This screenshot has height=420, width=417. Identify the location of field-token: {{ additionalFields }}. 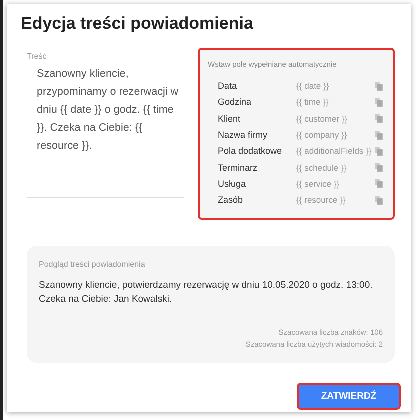
(334, 151).